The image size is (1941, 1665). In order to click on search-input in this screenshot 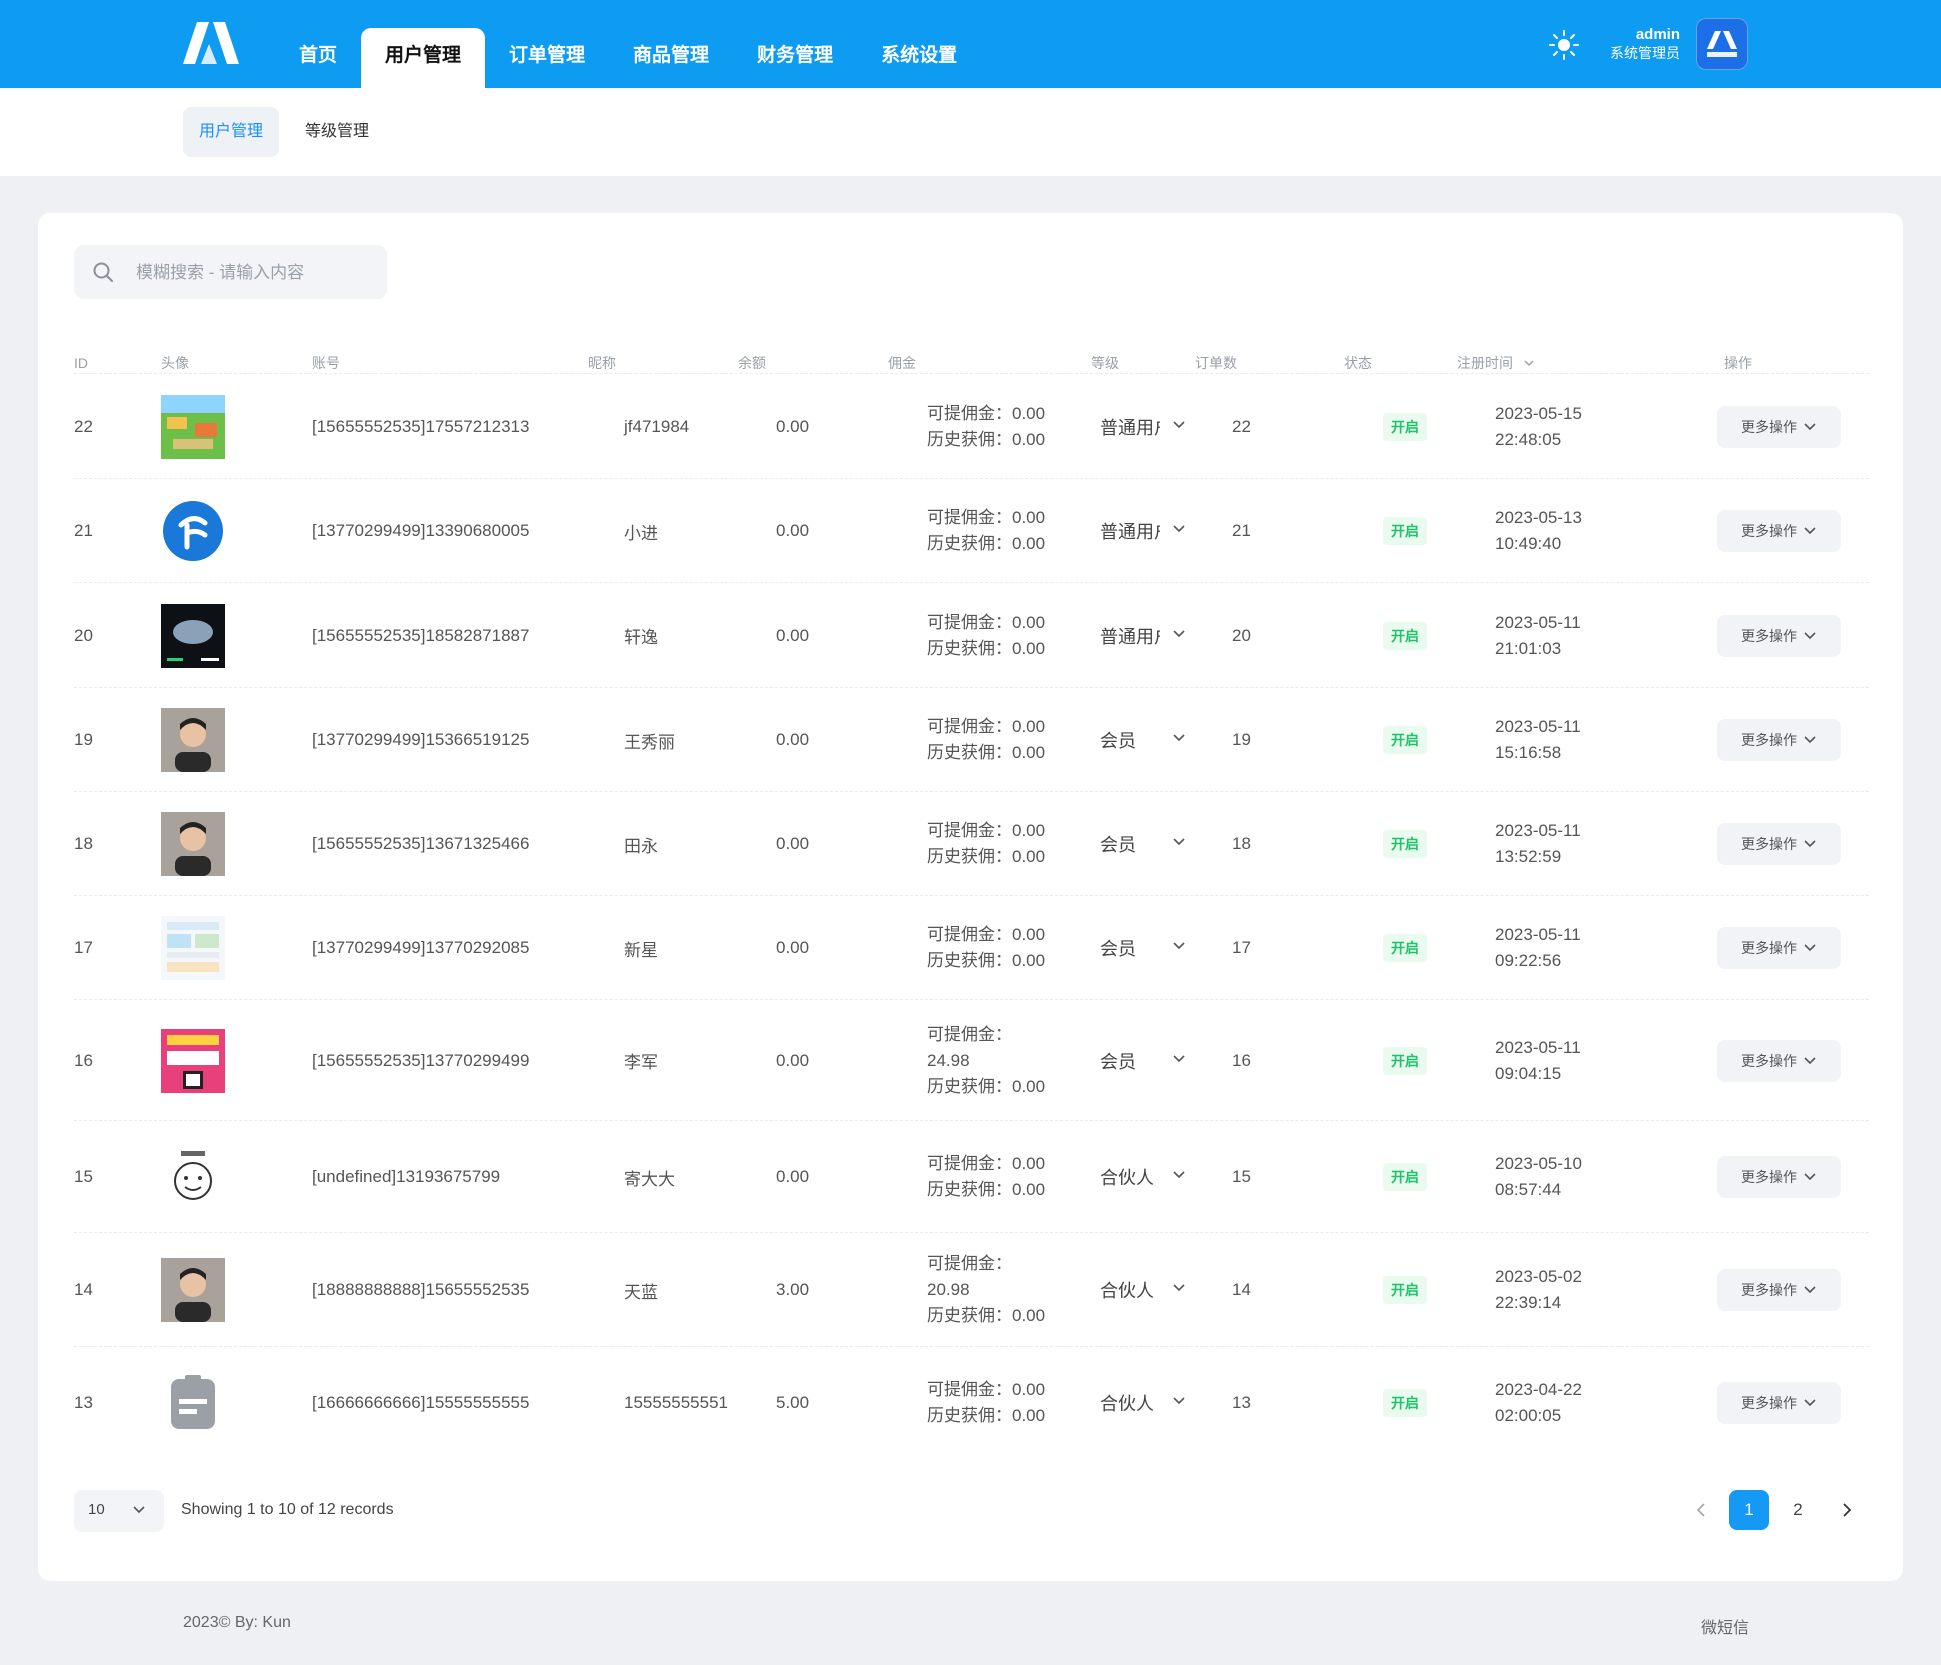, I will do `click(256, 273)`.